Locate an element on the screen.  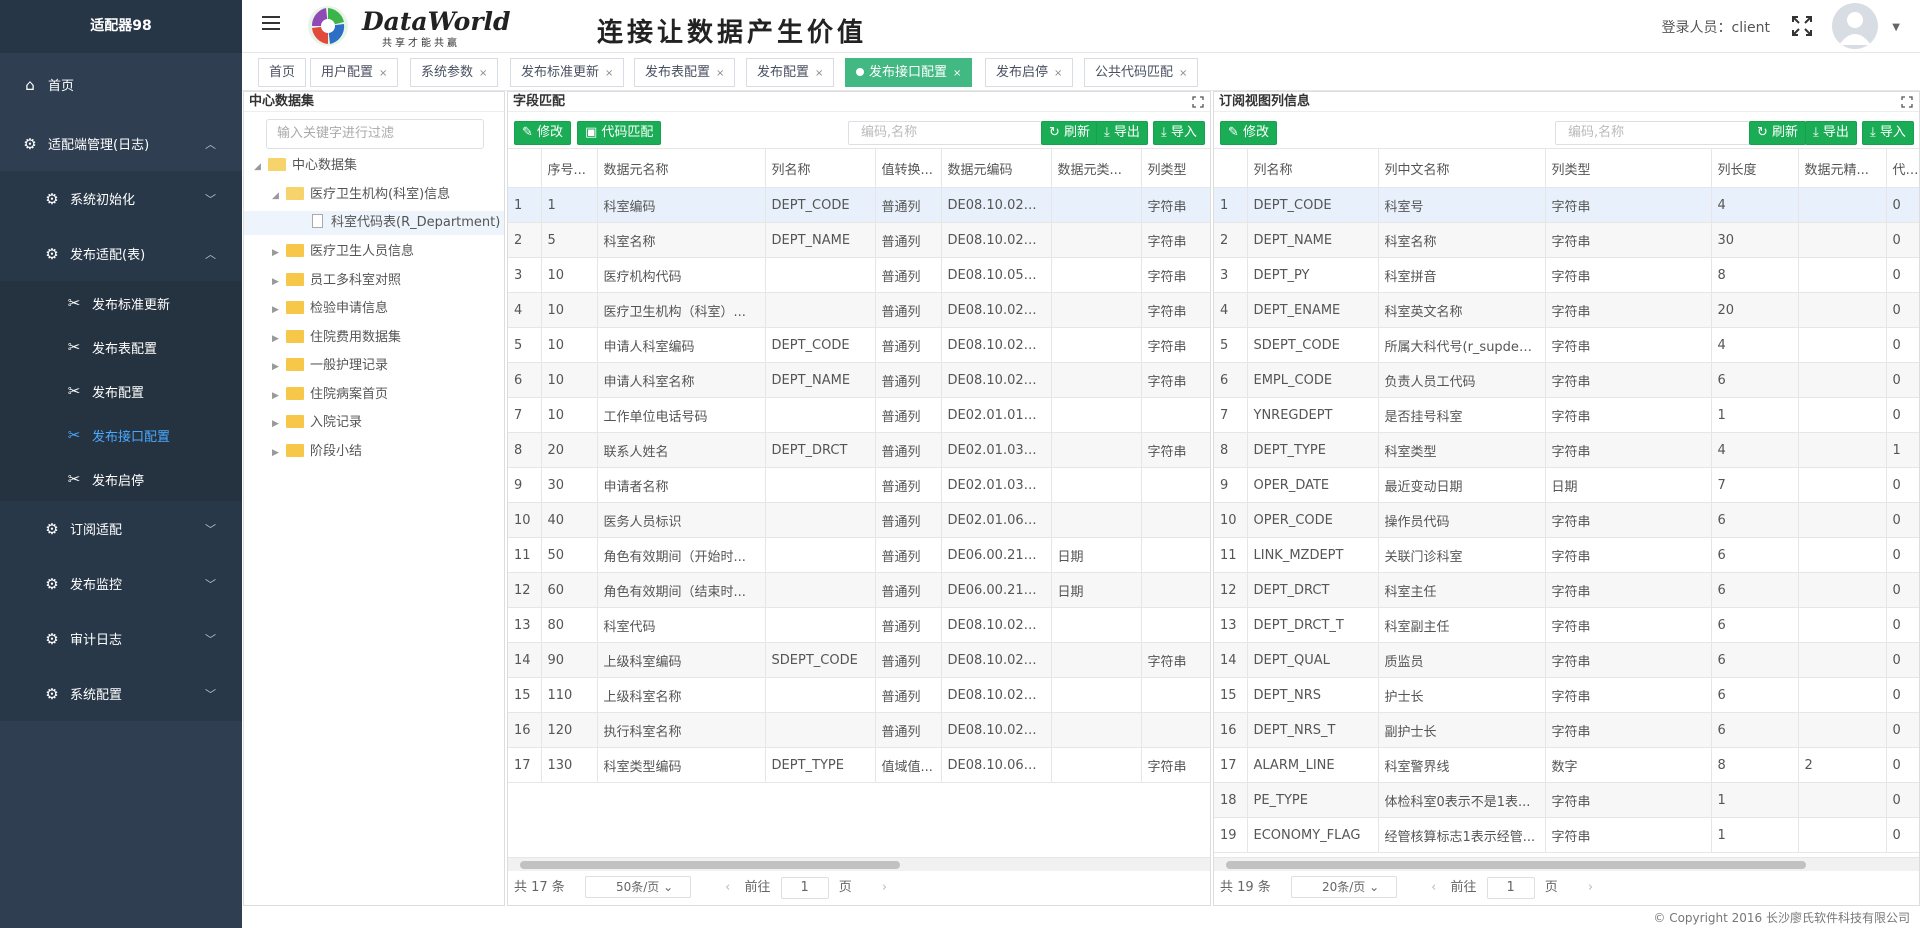
sidebar-item-adapter-mgmt: ⚙ 适配端管理(日志) ︿ is located at coordinates (121, 143).